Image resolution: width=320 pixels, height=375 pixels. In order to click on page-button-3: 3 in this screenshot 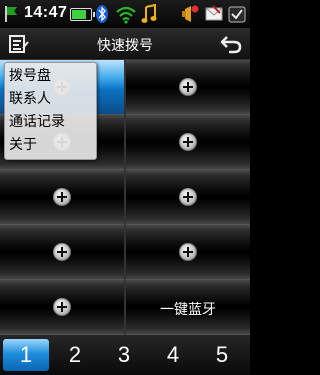, I will do `click(124, 355)`.